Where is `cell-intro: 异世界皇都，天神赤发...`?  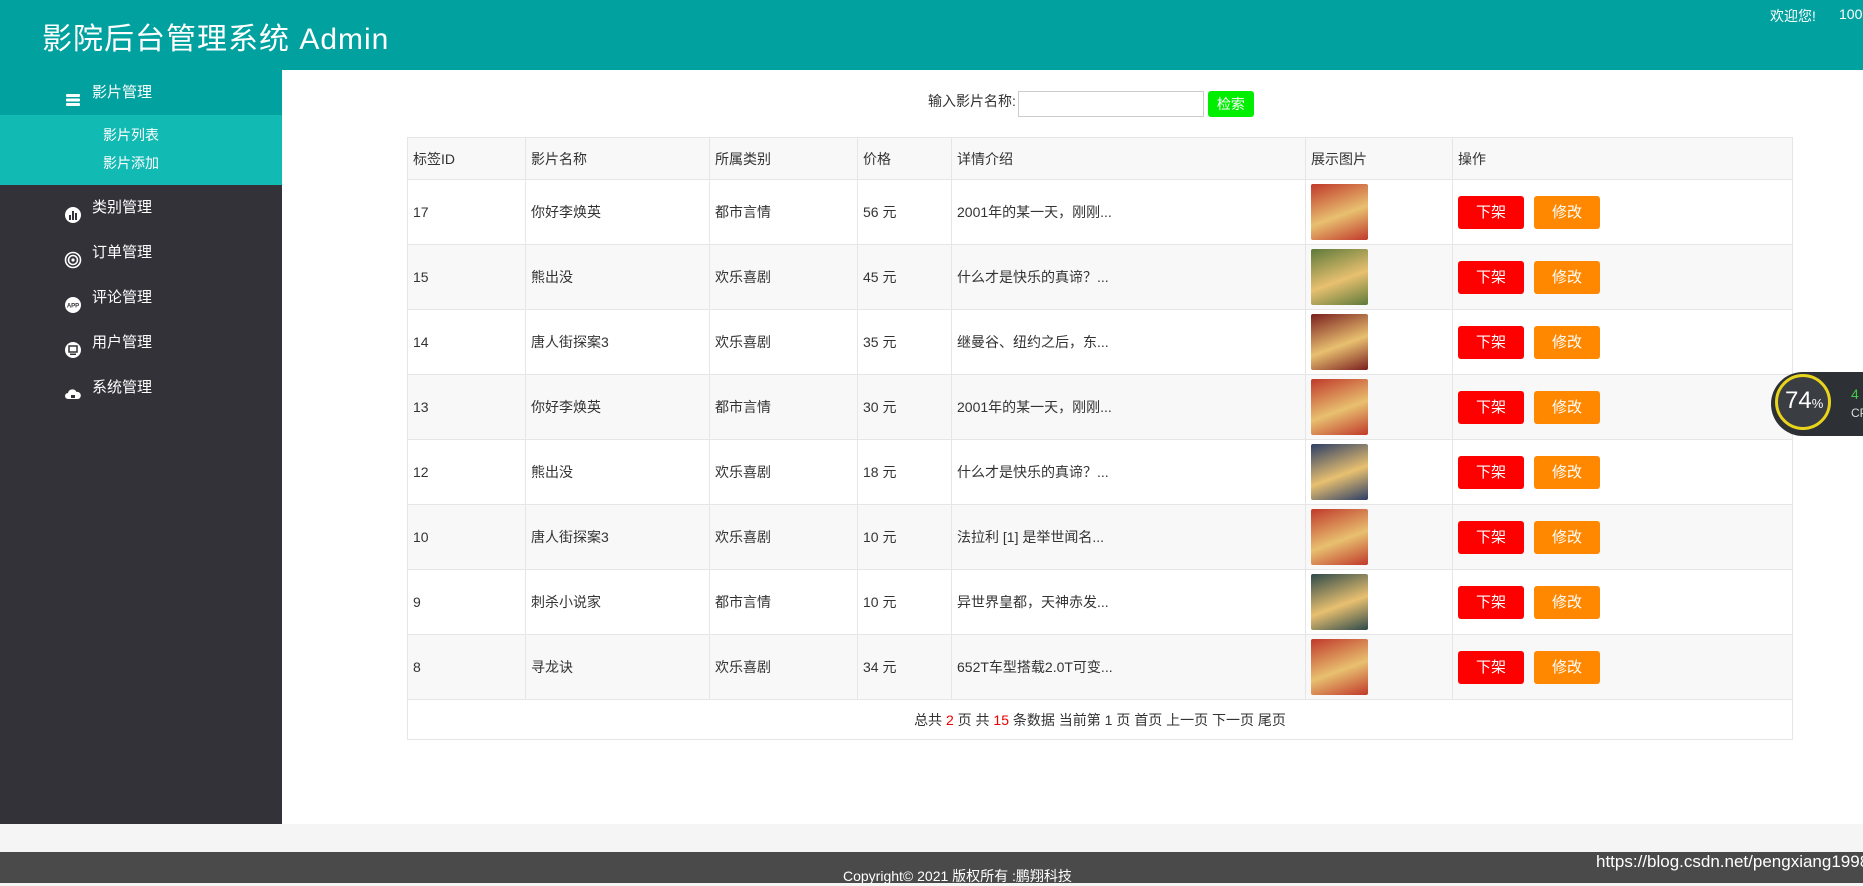
cell-intro: 异世界皇都，天神赤发... is located at coordinates (1128, 602).